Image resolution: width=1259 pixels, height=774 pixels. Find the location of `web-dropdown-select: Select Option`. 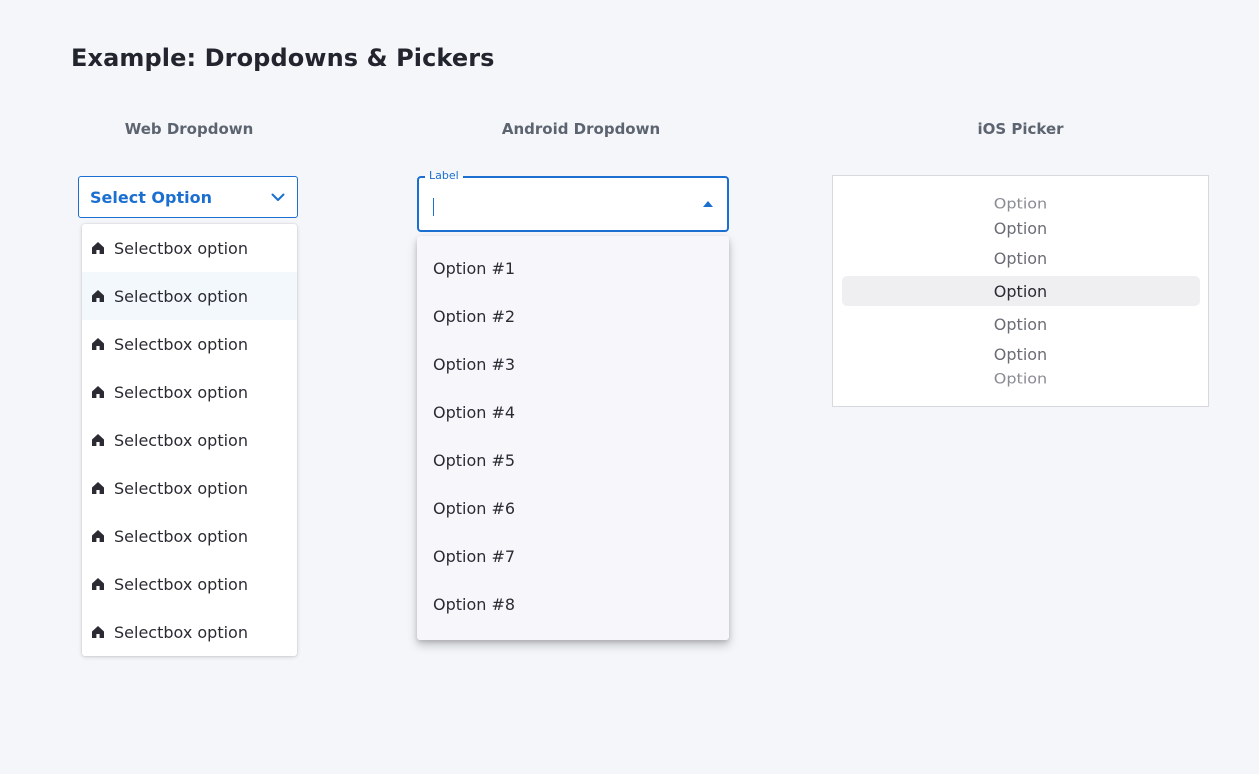

web-dropdown-select: Select Option is located at coordinates (188, 197).